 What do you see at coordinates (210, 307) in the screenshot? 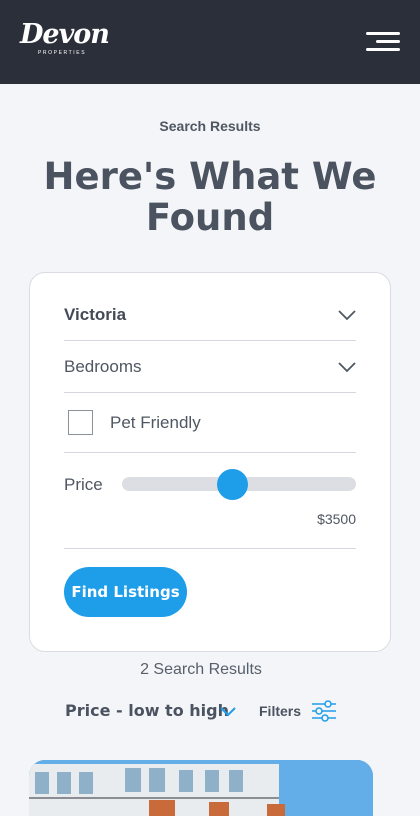
I see `location-dropdown: Victoria` at bounding box center [210, 307].